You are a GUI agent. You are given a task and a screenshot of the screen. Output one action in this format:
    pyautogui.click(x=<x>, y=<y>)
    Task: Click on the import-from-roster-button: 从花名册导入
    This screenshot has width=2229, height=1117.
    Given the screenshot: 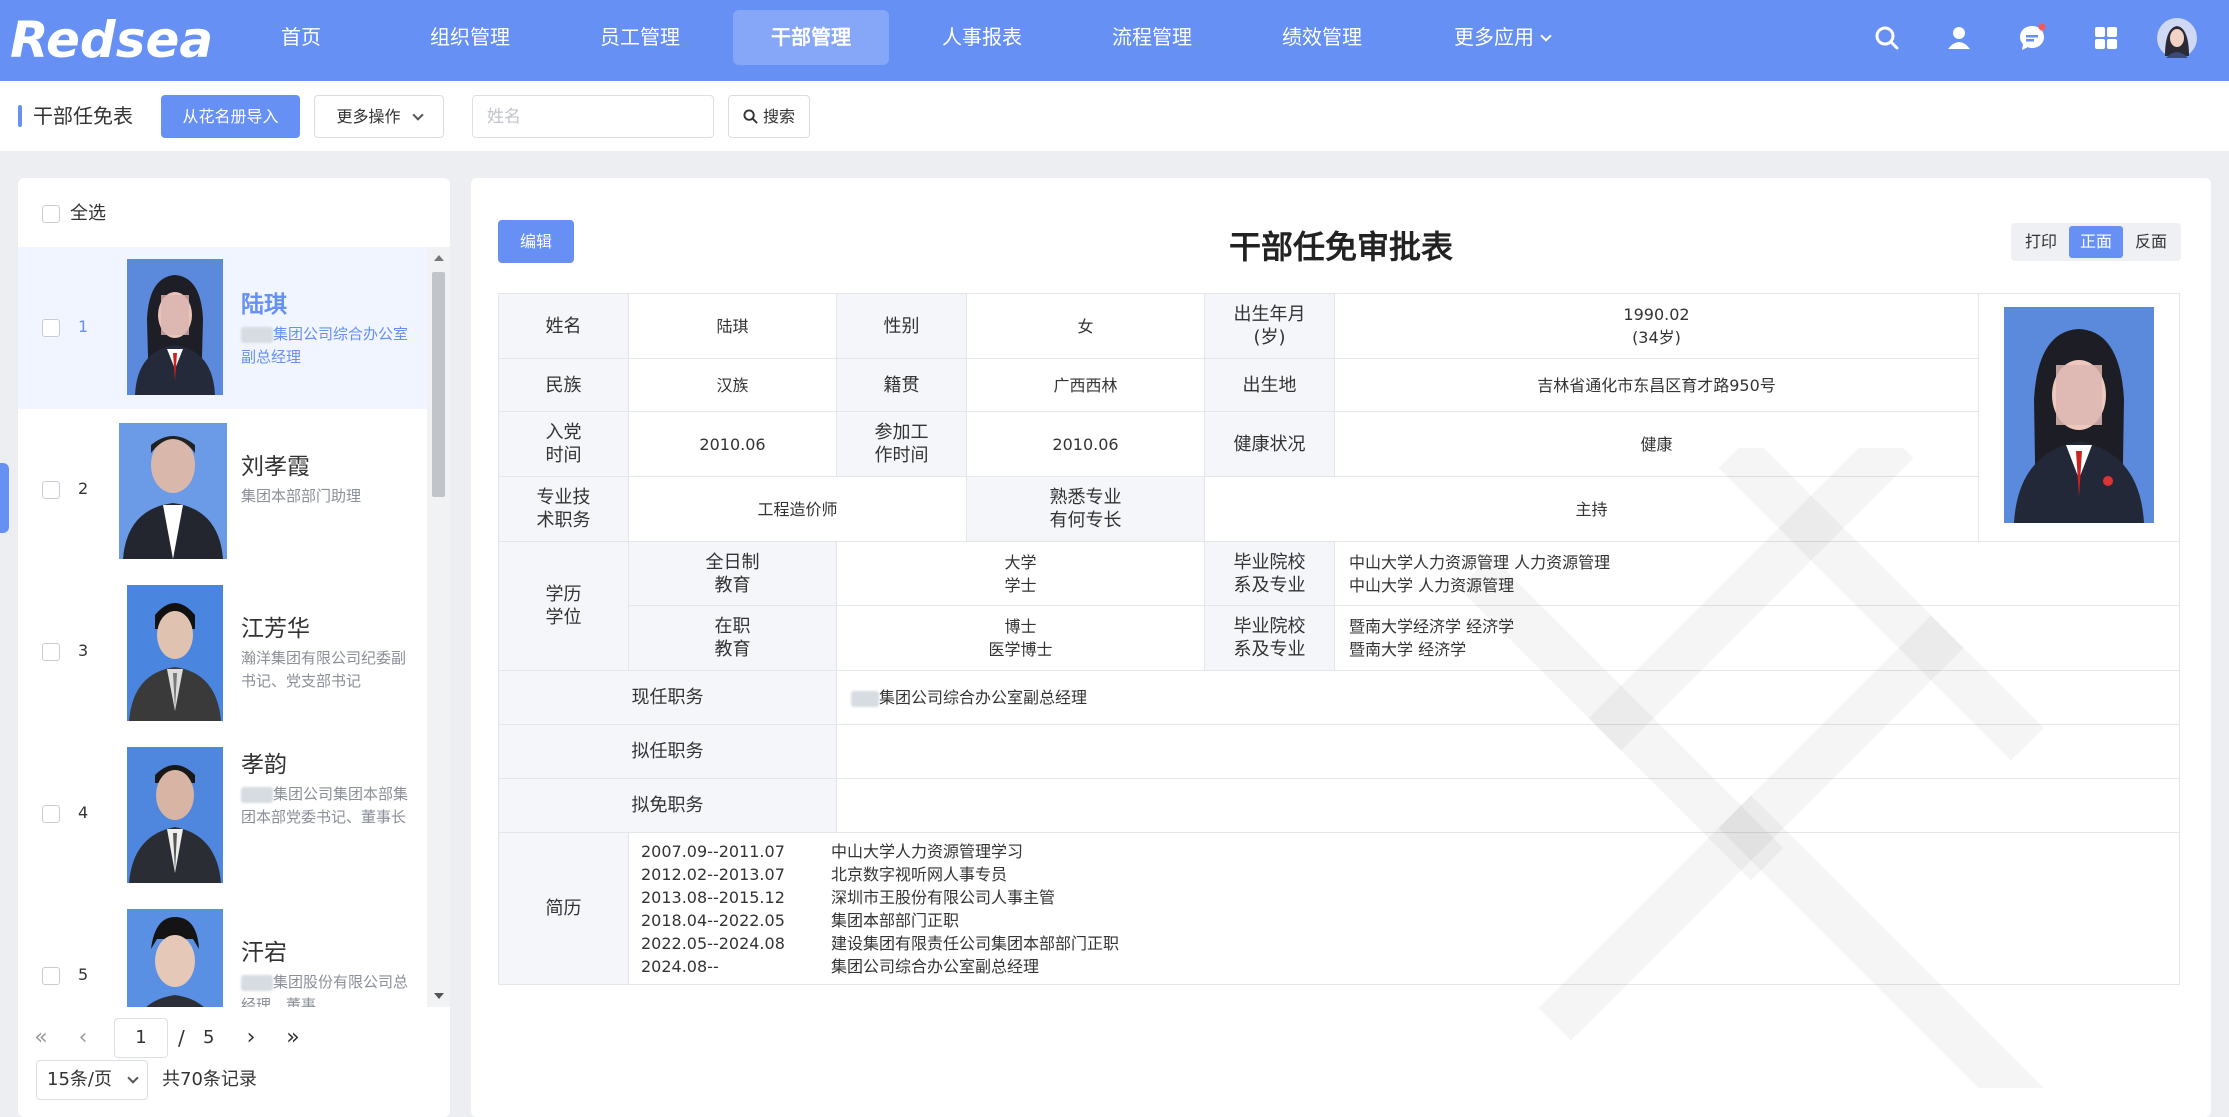 What is the action you would take?
    pyautogui.click(x=230, y=116)
    